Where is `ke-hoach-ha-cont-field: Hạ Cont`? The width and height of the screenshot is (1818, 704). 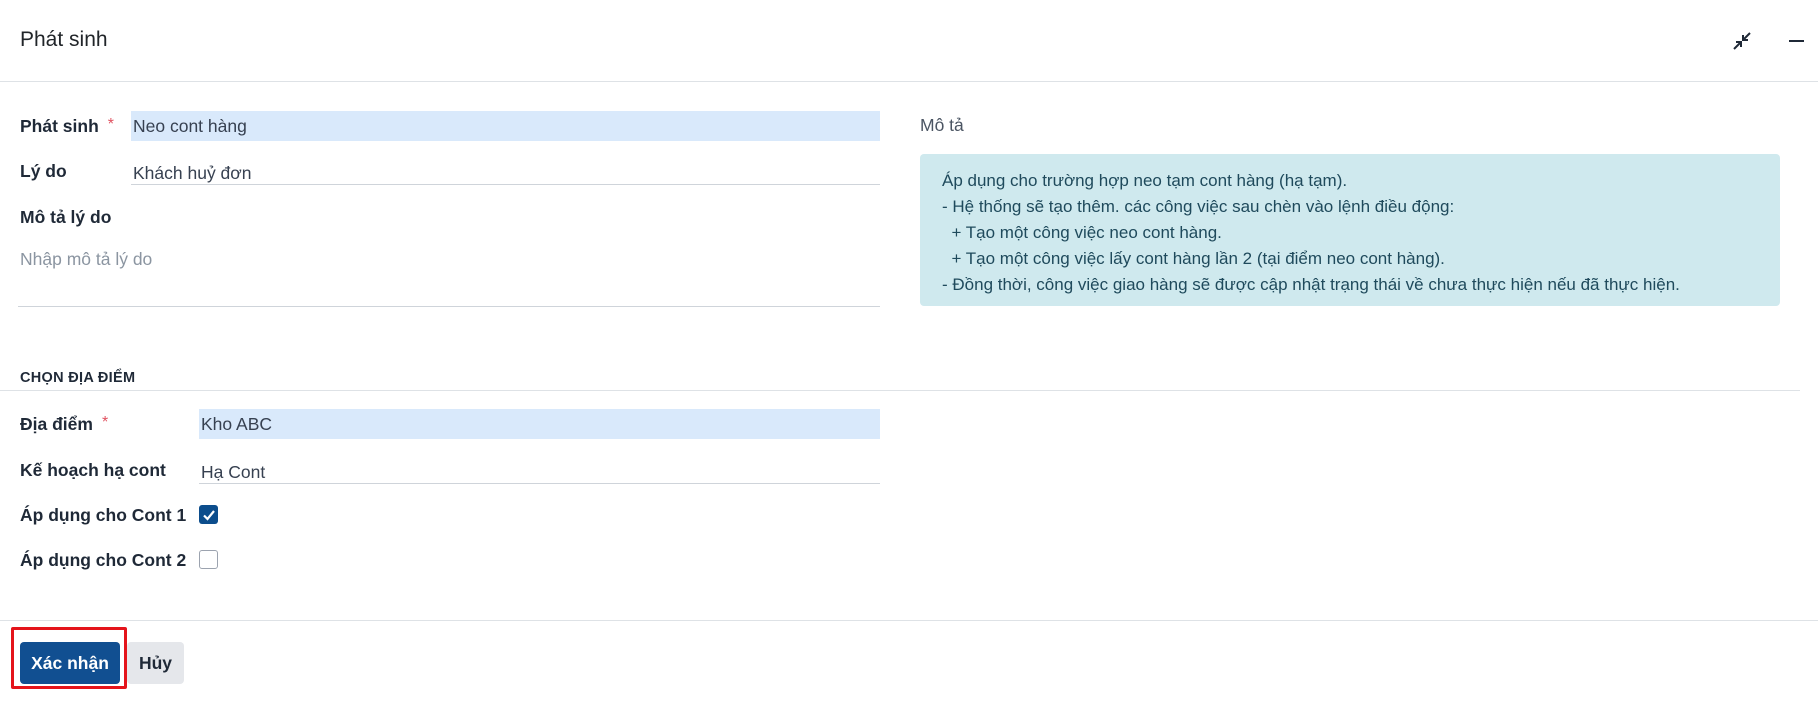
ke-hoach-ha-cont-field: Hạ Cont is located at coordinates (539, 469).